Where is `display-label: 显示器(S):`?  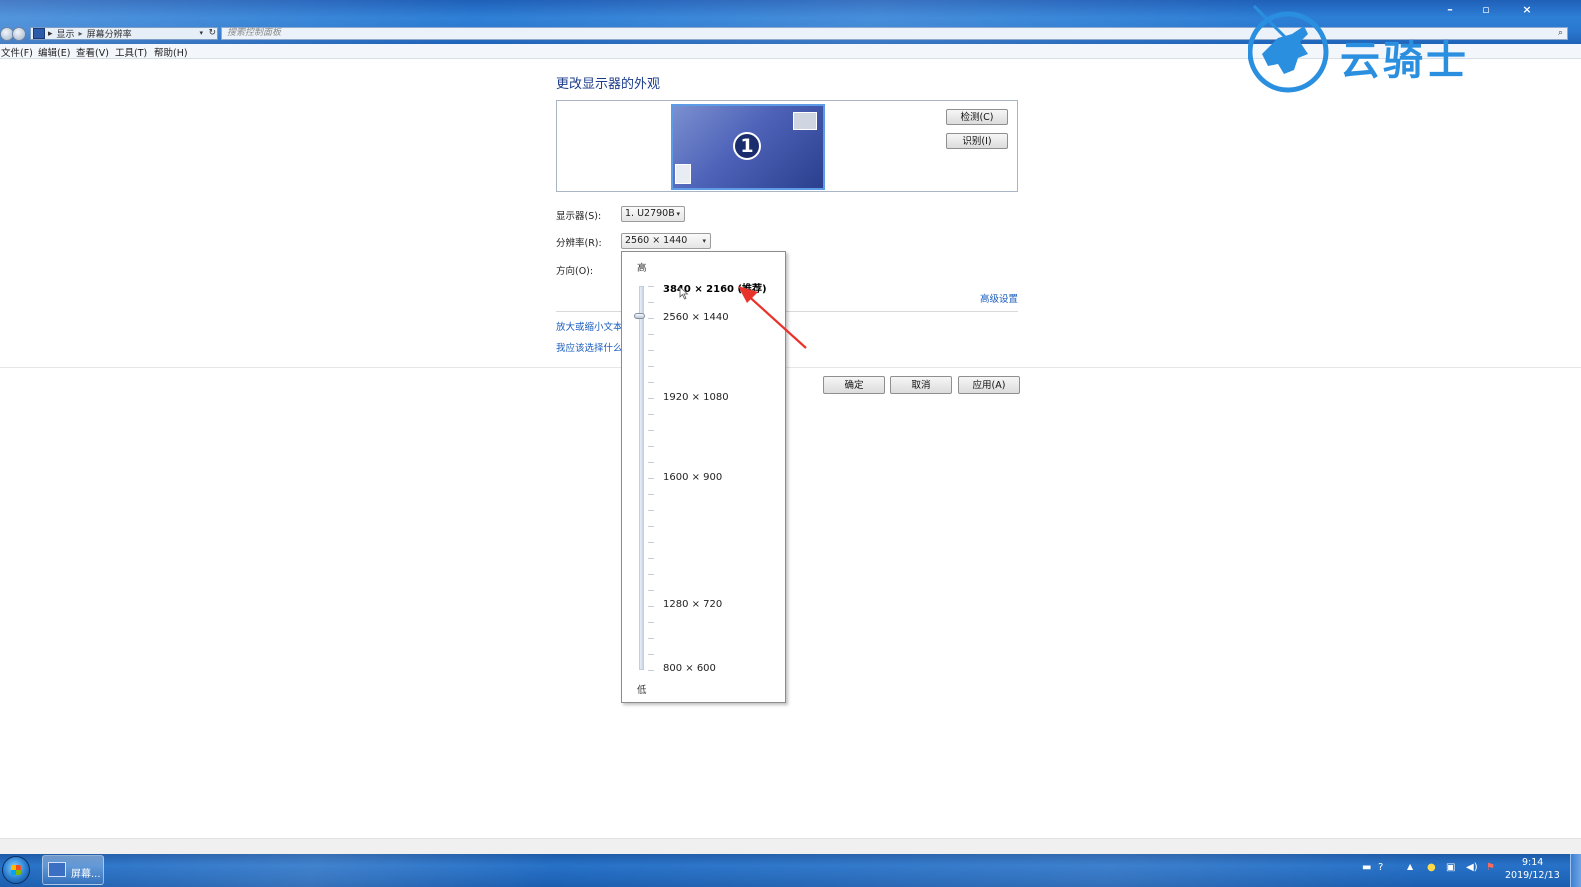
display-label: 显示器(S): is located at coordinates (579, 216).